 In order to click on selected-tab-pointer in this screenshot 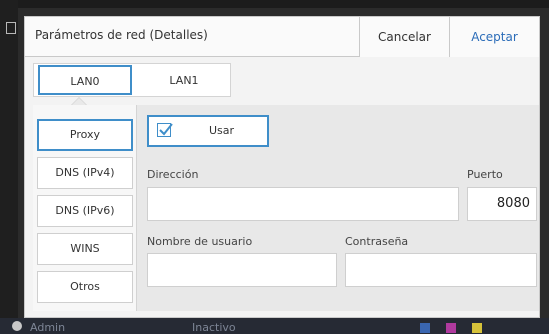, I will do `click(79, 101)`.